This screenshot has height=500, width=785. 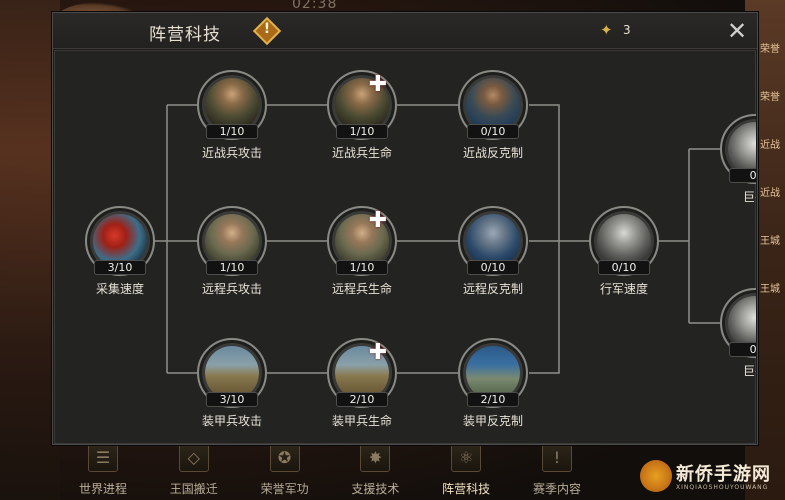 I want to click on tech-node-giant1: 0/巨兽, so click(x=733, y=164).